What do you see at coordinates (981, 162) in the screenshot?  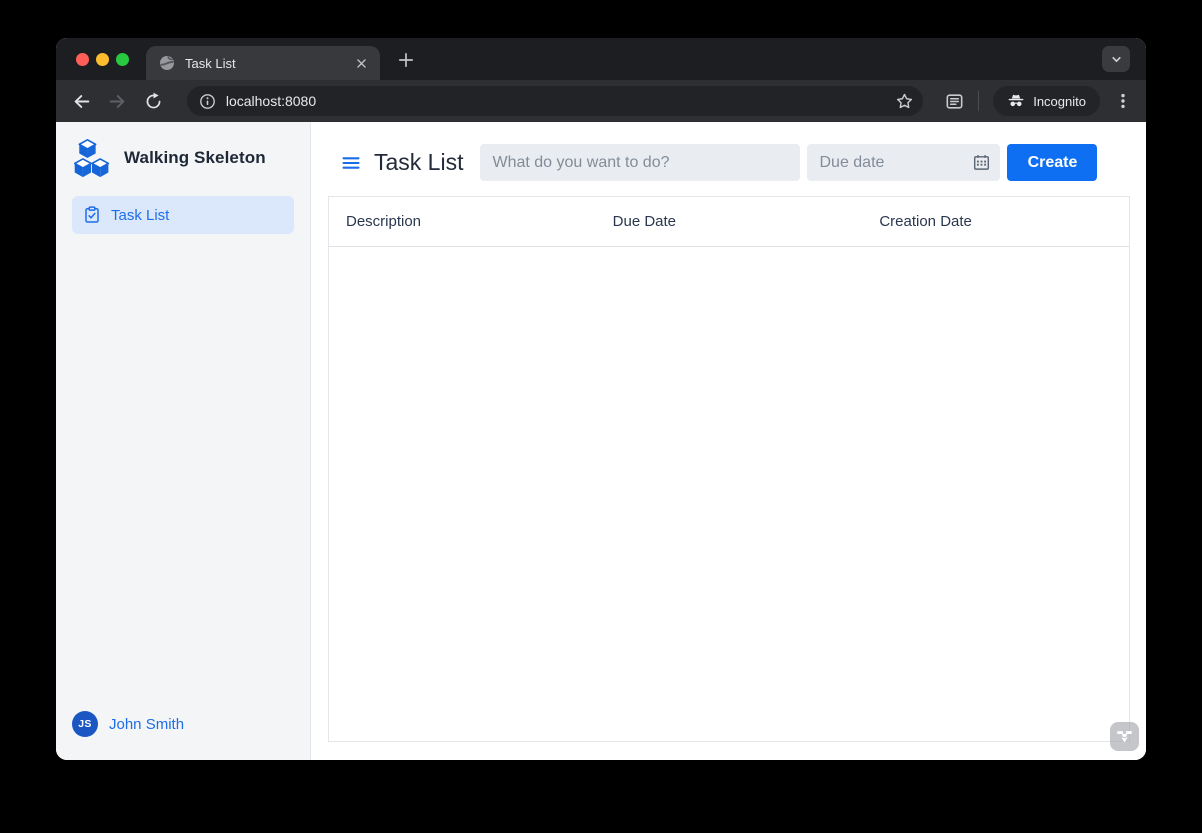 I see `calendar-icon` at bounding box center [981, 162].